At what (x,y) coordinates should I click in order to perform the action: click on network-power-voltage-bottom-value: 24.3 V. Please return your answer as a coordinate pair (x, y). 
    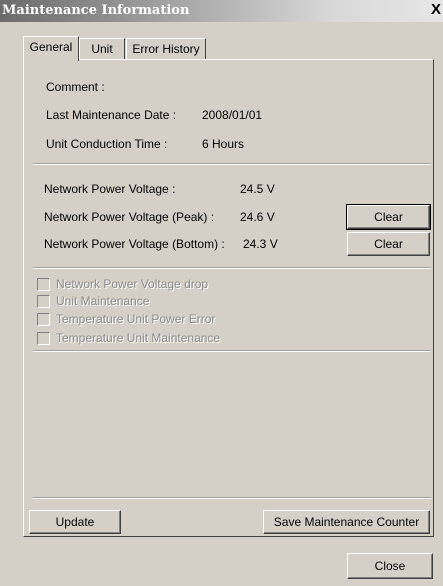
    Looking at the image, I should click on (260, 244).